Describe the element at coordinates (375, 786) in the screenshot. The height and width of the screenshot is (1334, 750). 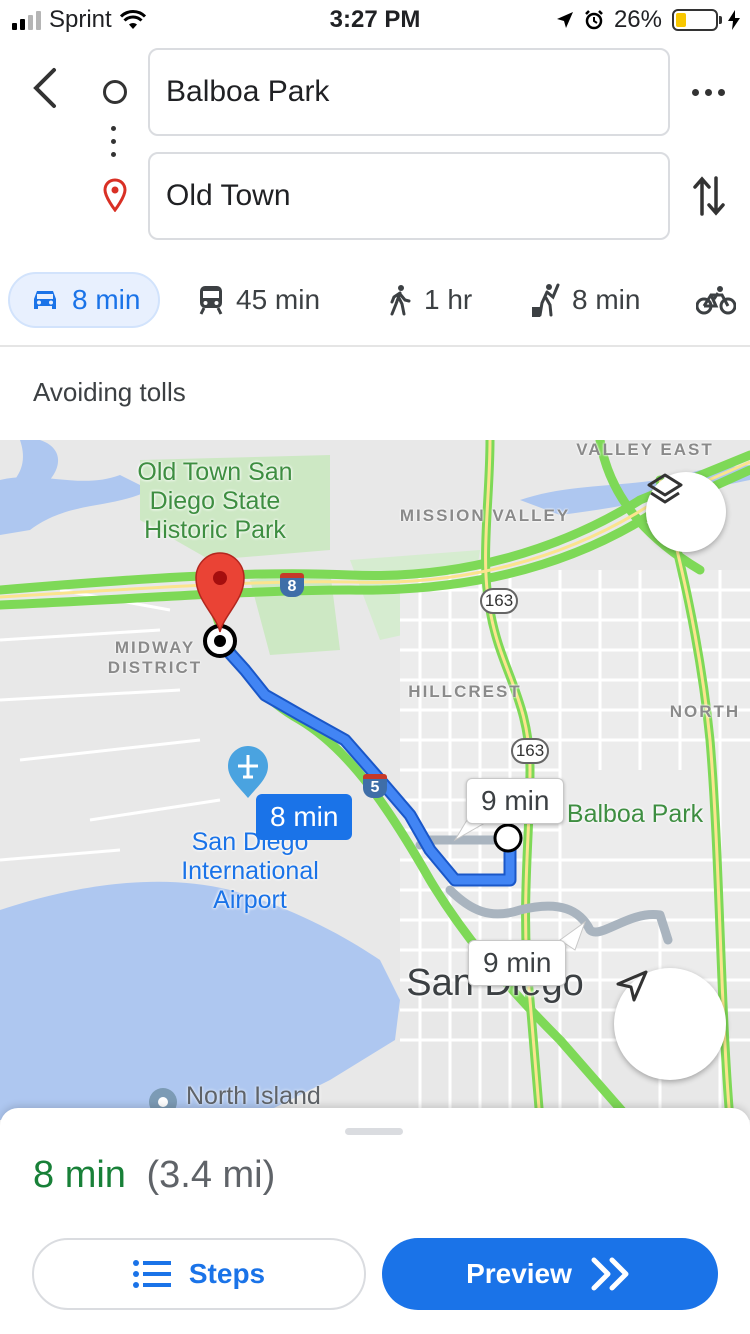
I see `interstate-5-shield: 5` at that location.